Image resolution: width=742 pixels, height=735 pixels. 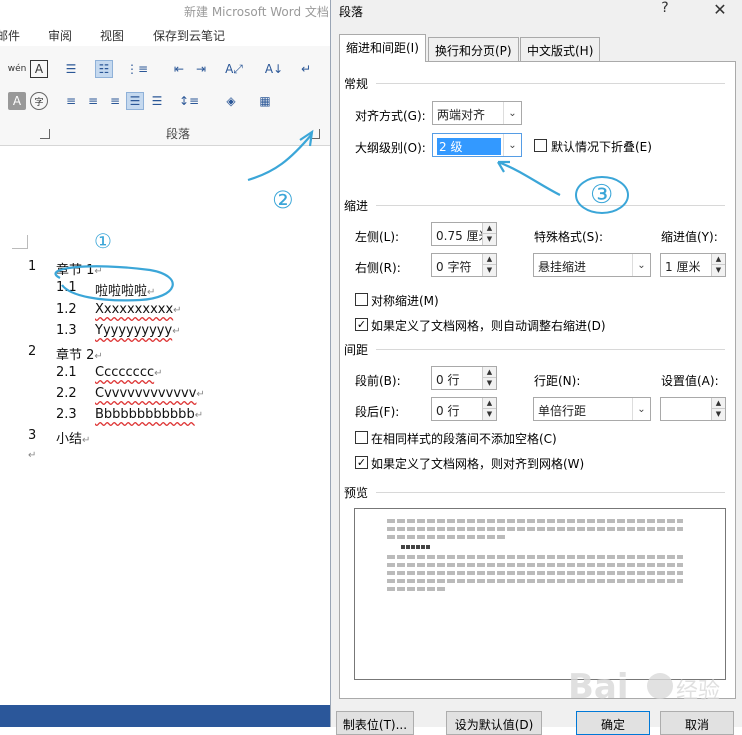 I want to click on phonetic-guide-icon: wén, so click(x=17, y=69).